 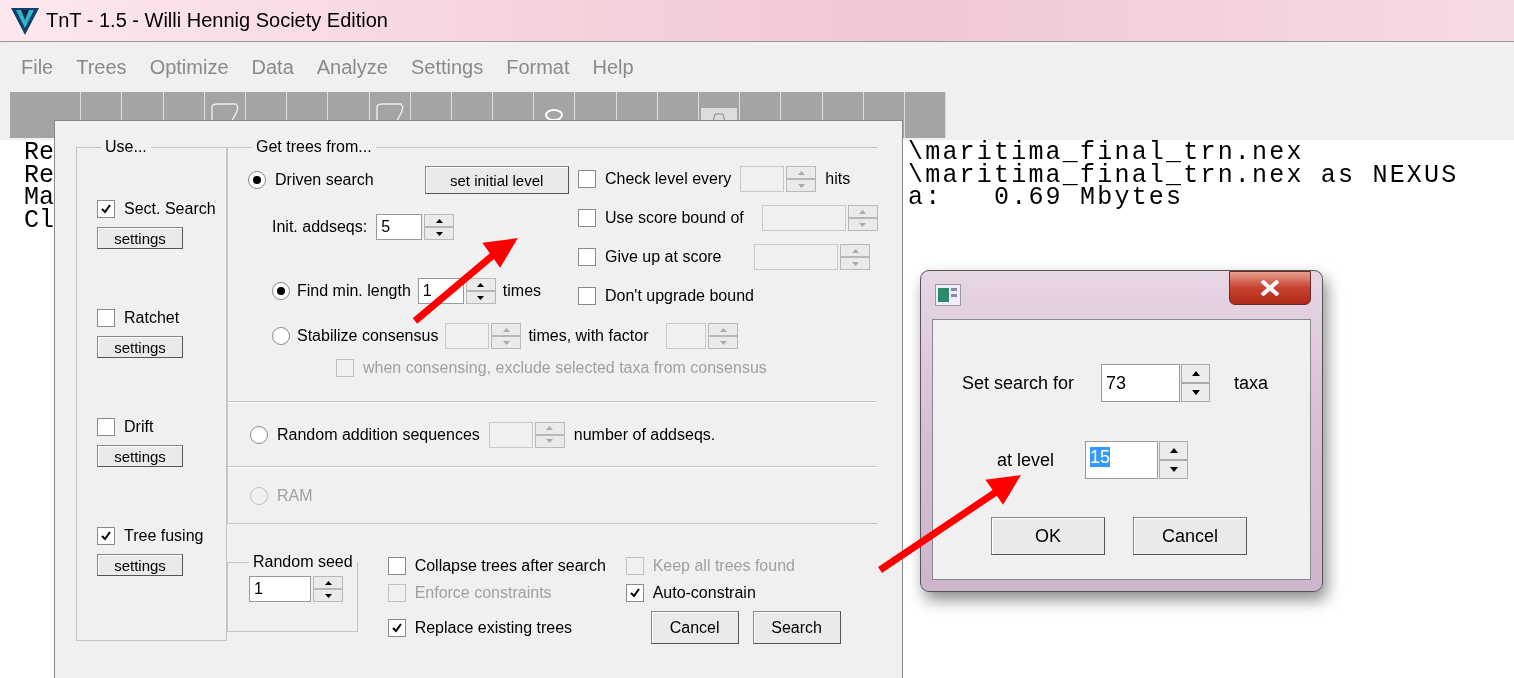 I want to click on checkbox-label: Enforce constraints, so click(x=483, y=593).